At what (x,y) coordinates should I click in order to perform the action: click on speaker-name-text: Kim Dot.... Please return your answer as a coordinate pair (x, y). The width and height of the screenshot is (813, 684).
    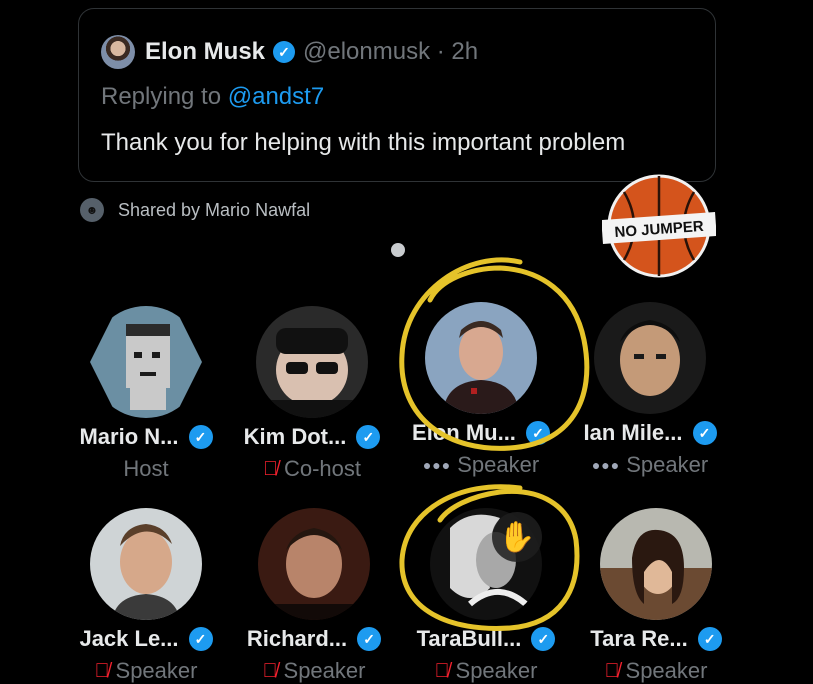
    Looking at the image, I should click on (295, 436).